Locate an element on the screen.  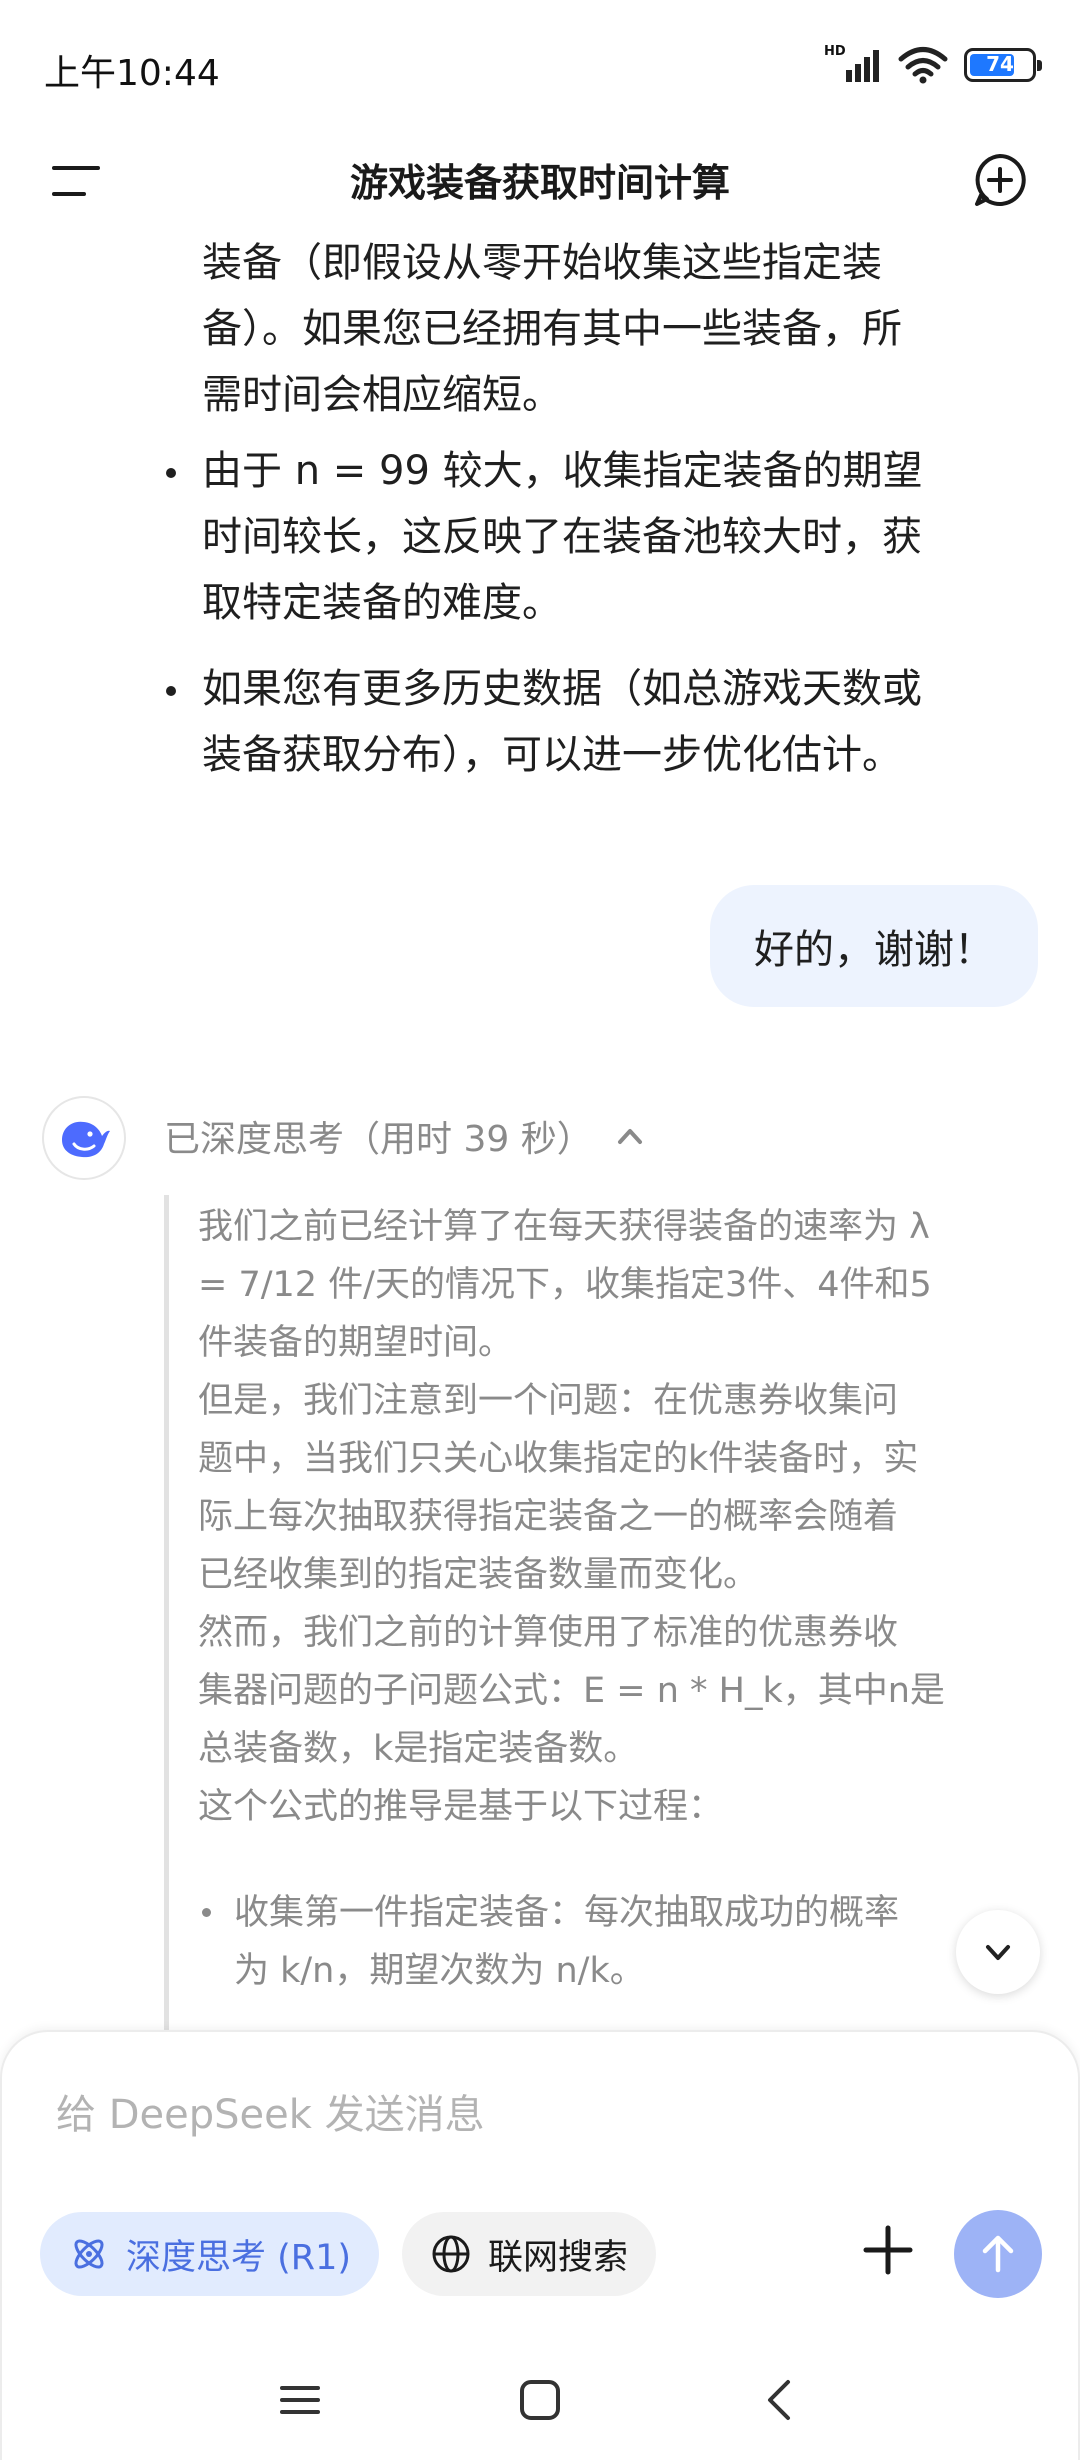
whale-logo-icon is located at coordinates (86, 1139).